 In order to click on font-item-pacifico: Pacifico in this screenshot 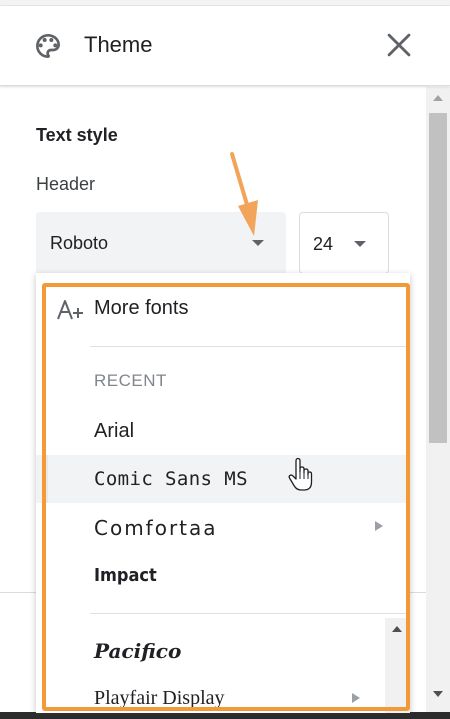, I will do `click(223, 651)`.